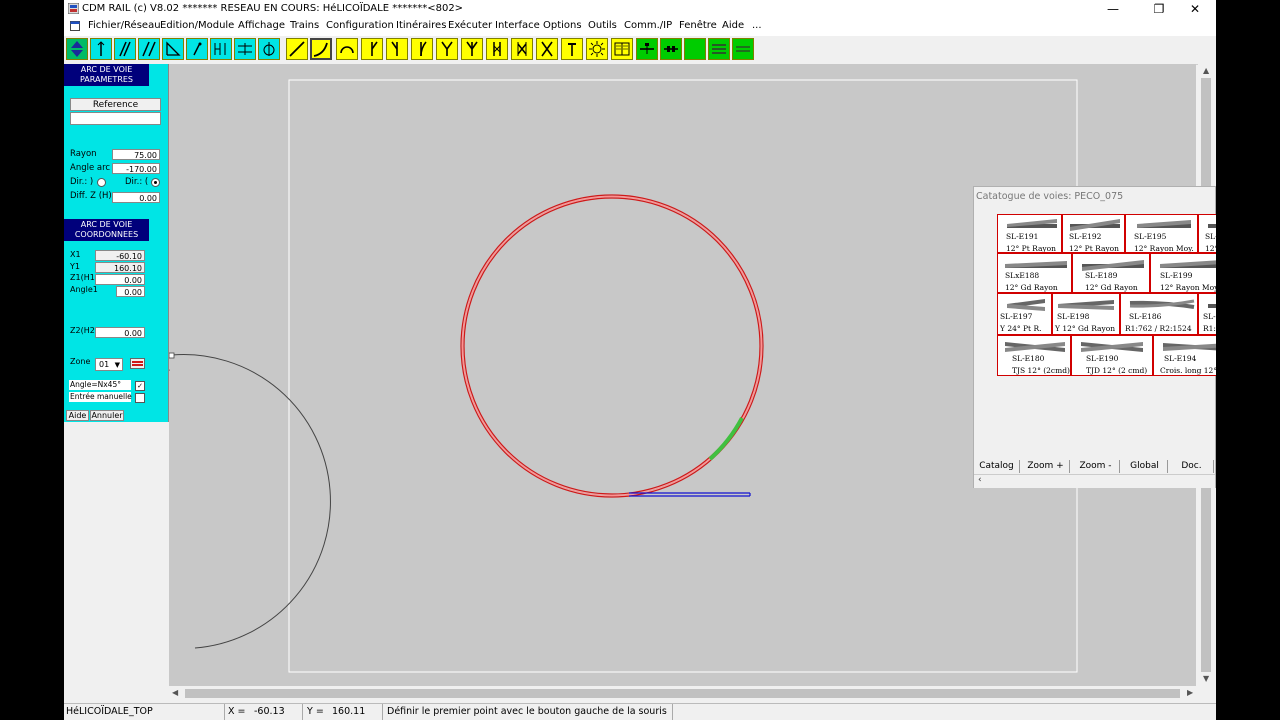 This screenshot has width=1280, height=720. I want to click on select-tool-icon, so click(77, 49).